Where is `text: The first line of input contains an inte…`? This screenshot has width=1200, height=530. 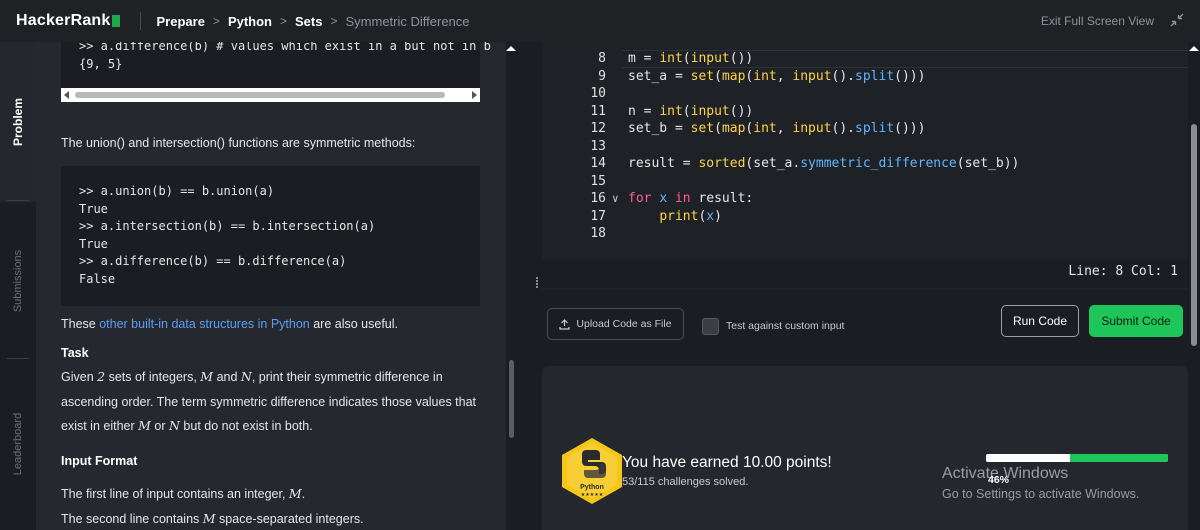
text: The first line of input contains an inte… is located at coordinates (175, 494).